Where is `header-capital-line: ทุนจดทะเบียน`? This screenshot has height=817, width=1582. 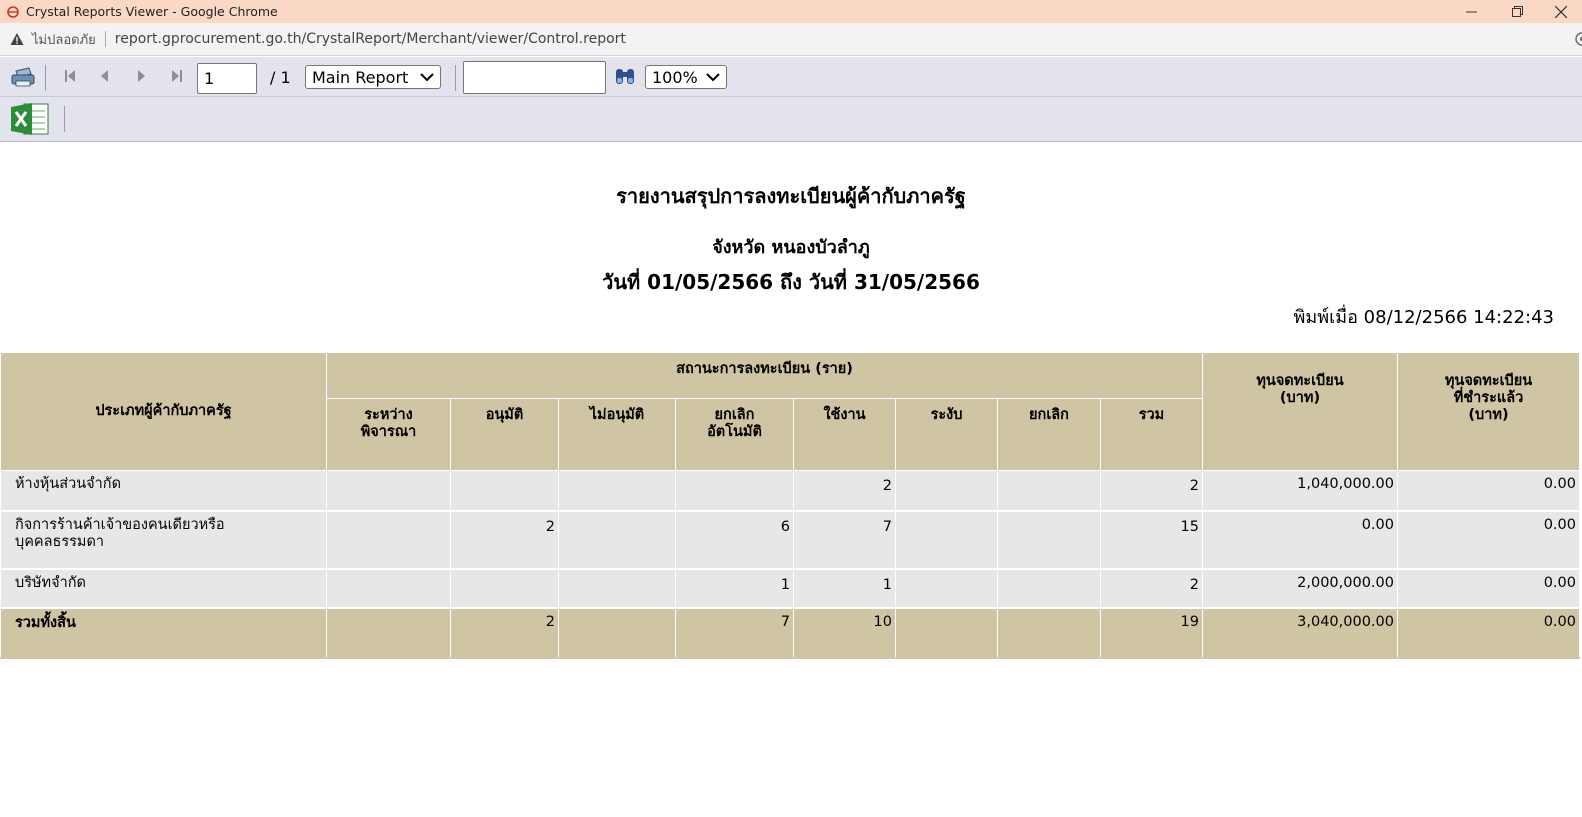 header-capital-line: ทุนจดทะเบียน is located at coordinates (1300, 381).